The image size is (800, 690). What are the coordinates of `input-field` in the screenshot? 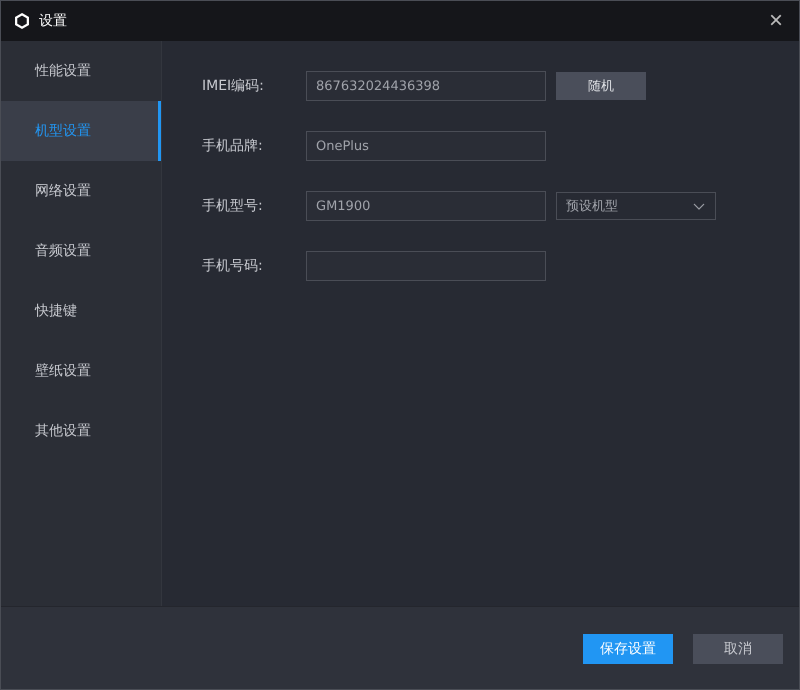 It's located at (426, 266).